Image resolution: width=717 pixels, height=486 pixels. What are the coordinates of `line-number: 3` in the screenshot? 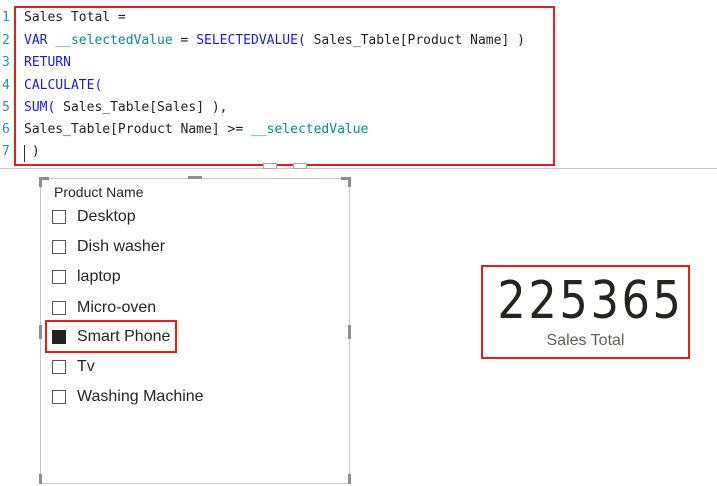 It's located at (6, 62).